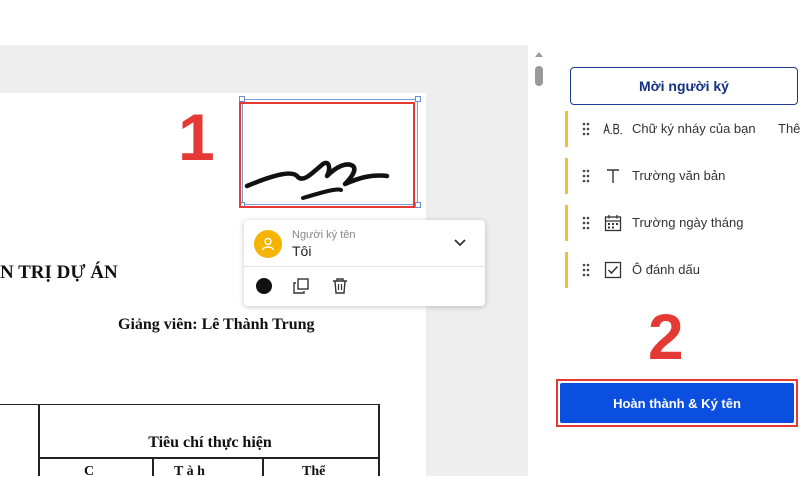 This screenshot has height=477, width=800. Describe the element at coordinates (364, 266) in the screenshot. I see `divider` at that location.